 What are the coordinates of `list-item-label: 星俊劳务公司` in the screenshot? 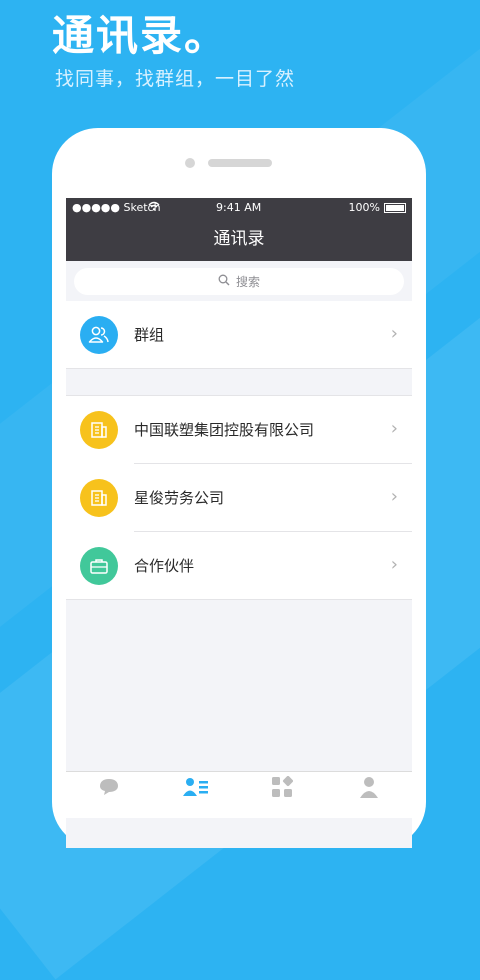 It's located at (179, 498).